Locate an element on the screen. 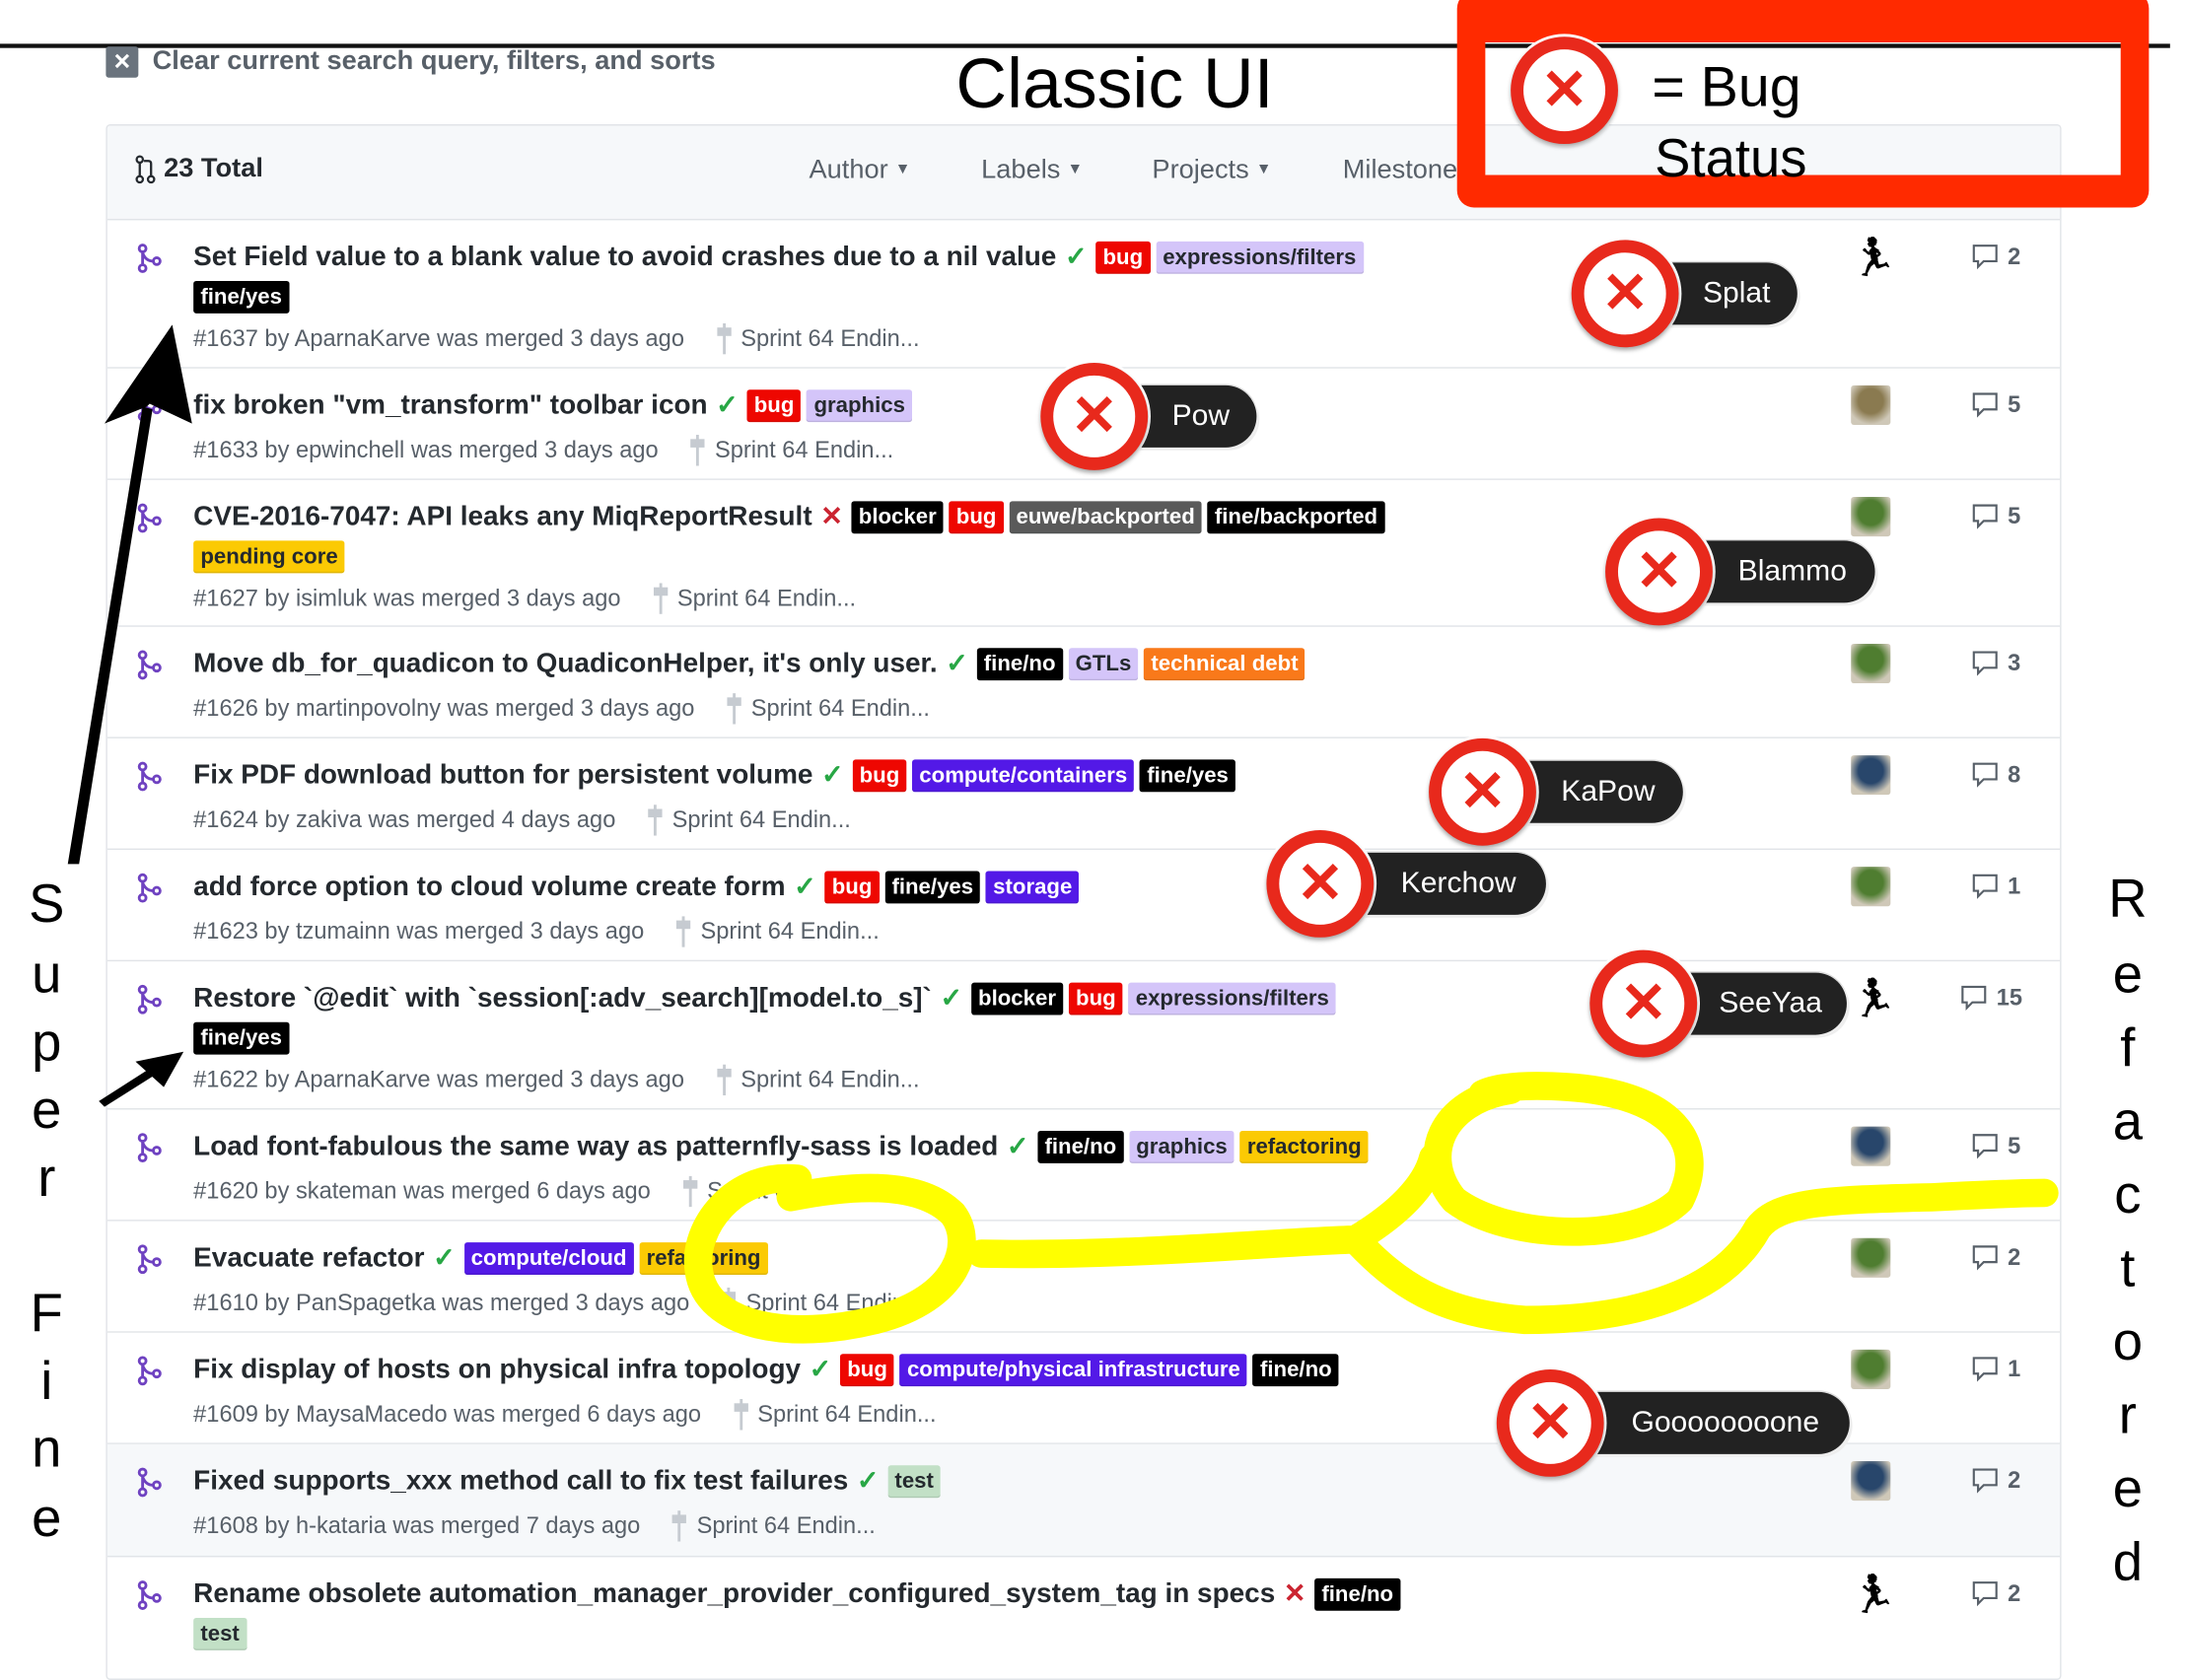  milestone-filter: Milestone is located at coordinates (1400, 171).